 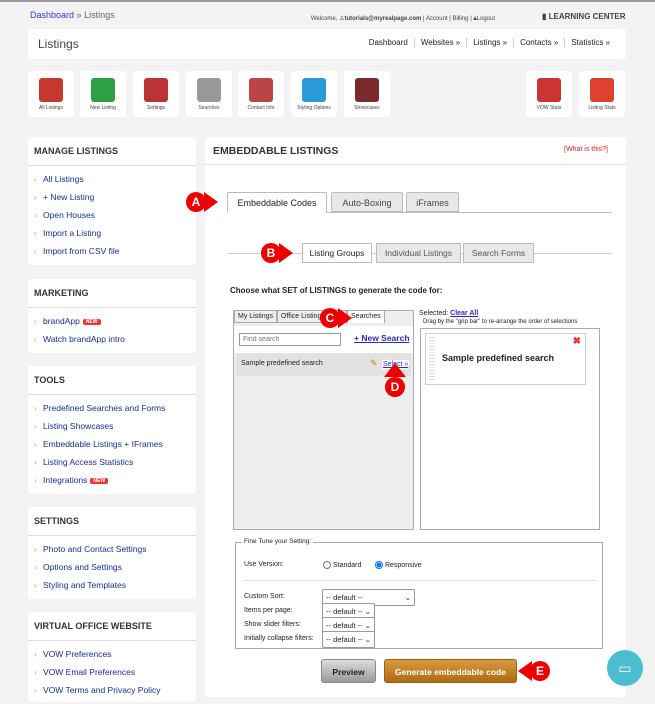 What do you see at coordinates (112, 179) in the screenshot?
I see `sidebar-item: All Listings` at bounding box center [112, 179].